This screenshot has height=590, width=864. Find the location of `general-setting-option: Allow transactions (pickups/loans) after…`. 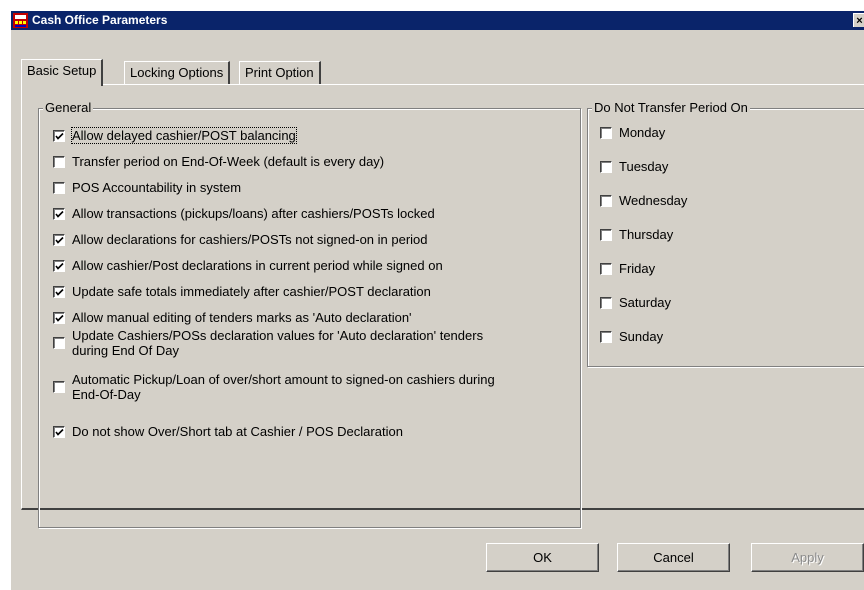

general-setting-option: Allow transactions (pickups/loans) after… is located at coordinates (244, 213).